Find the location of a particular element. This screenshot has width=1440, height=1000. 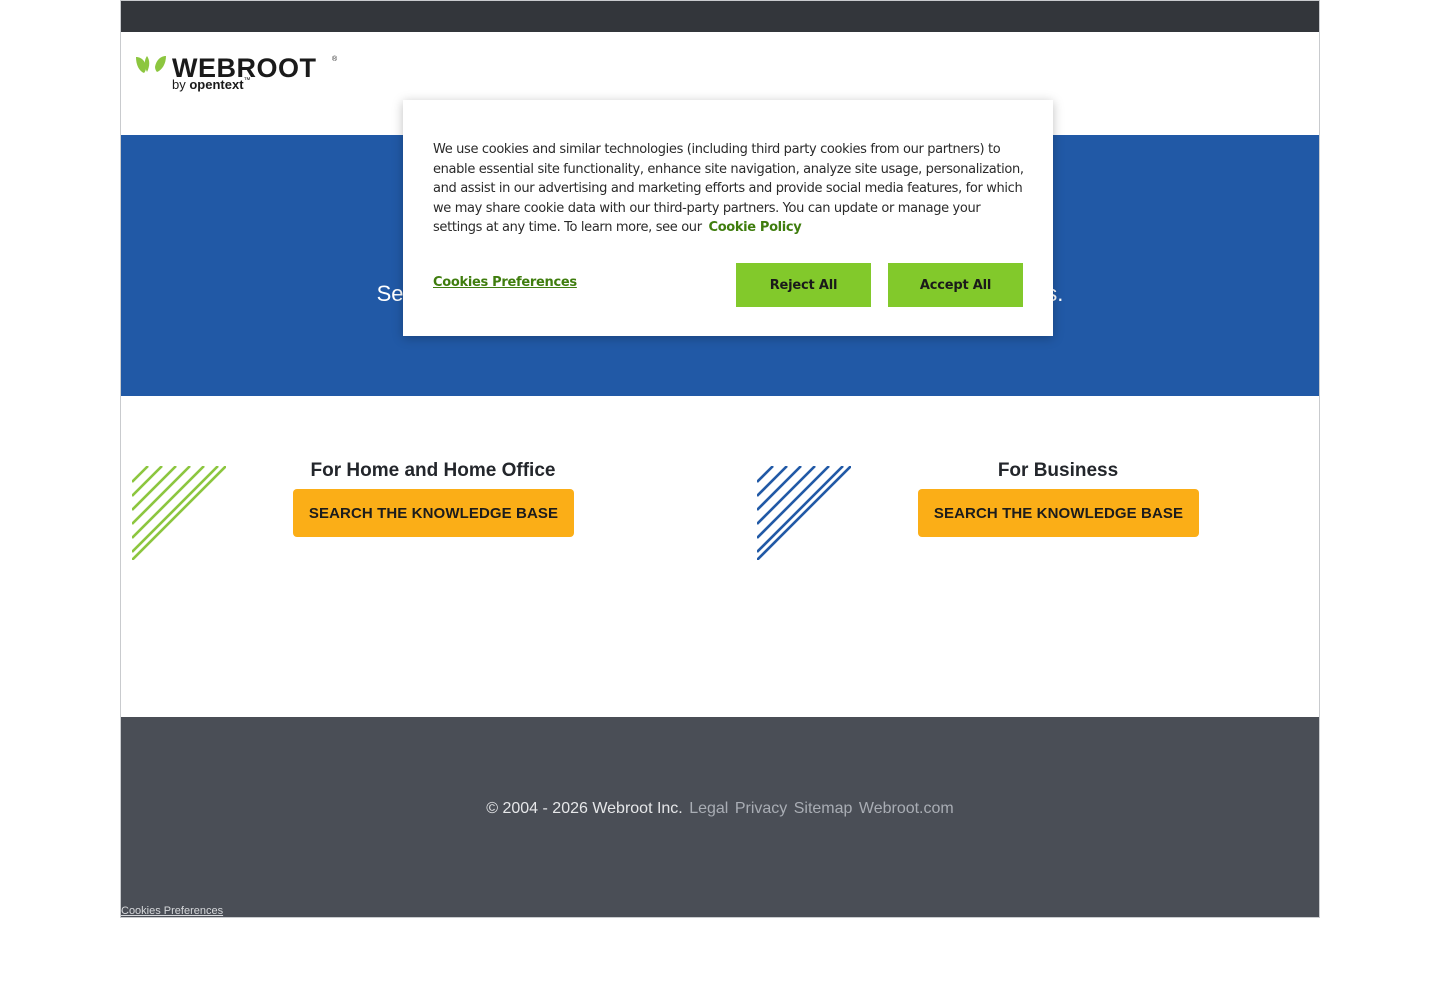

business-card-title: For Business is located at coordinates (1058, 470).